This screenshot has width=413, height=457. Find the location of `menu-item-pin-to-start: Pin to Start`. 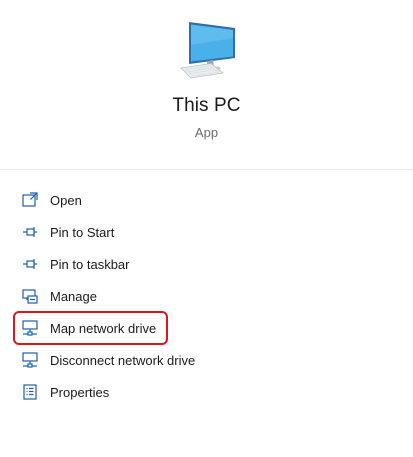

menu-item-pin-to-start: Pin to Start is located at coordinates (63, 232).